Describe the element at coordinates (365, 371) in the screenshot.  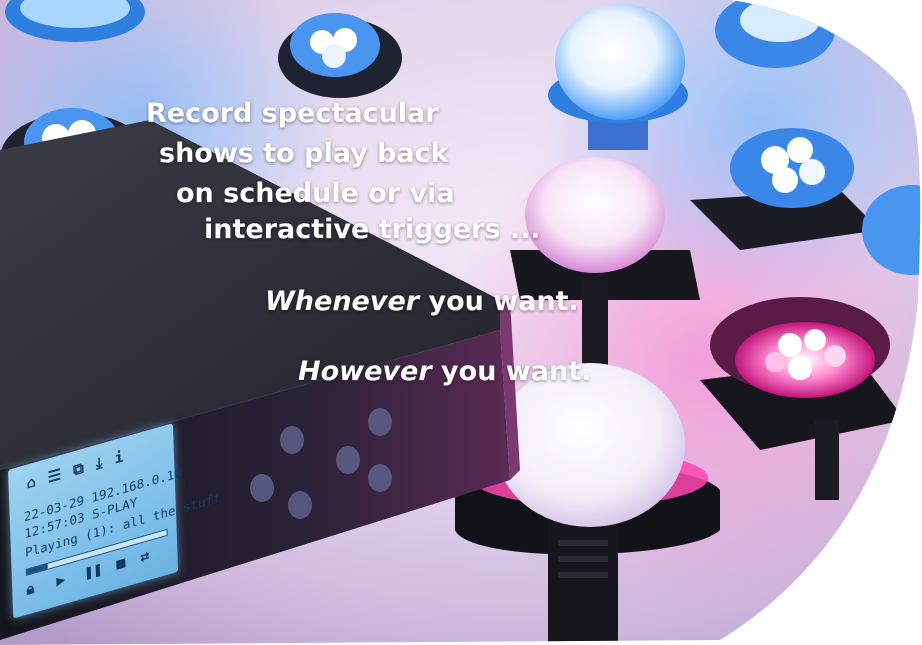
I see `tagline-however-italic: However` at that location.